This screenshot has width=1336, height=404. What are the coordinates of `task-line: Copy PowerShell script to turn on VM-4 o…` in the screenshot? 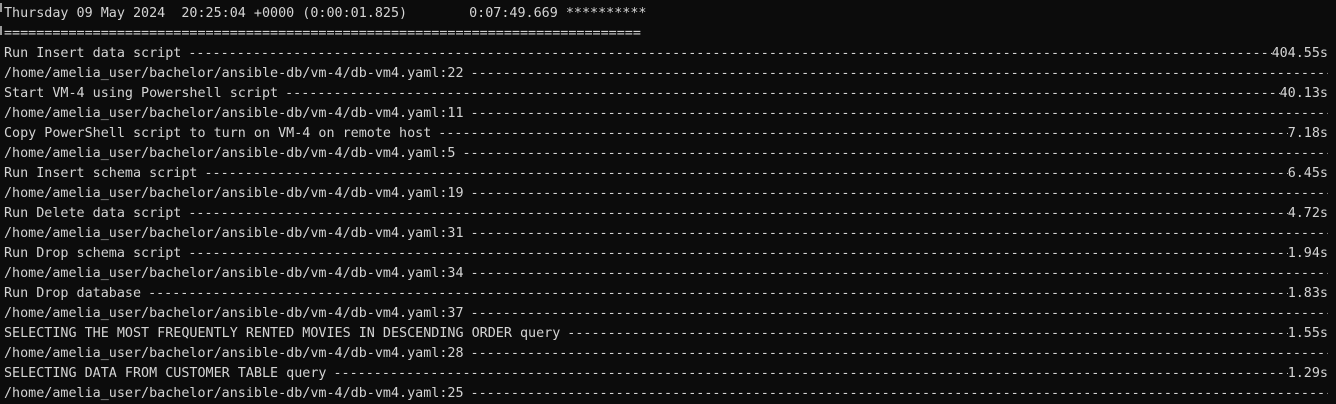 It's located at (666, 134).